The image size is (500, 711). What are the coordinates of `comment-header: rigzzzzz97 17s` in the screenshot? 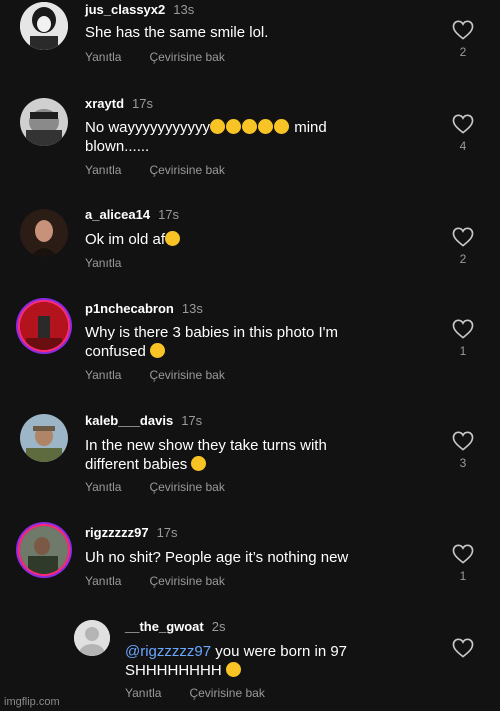 It's located at (131, 532).